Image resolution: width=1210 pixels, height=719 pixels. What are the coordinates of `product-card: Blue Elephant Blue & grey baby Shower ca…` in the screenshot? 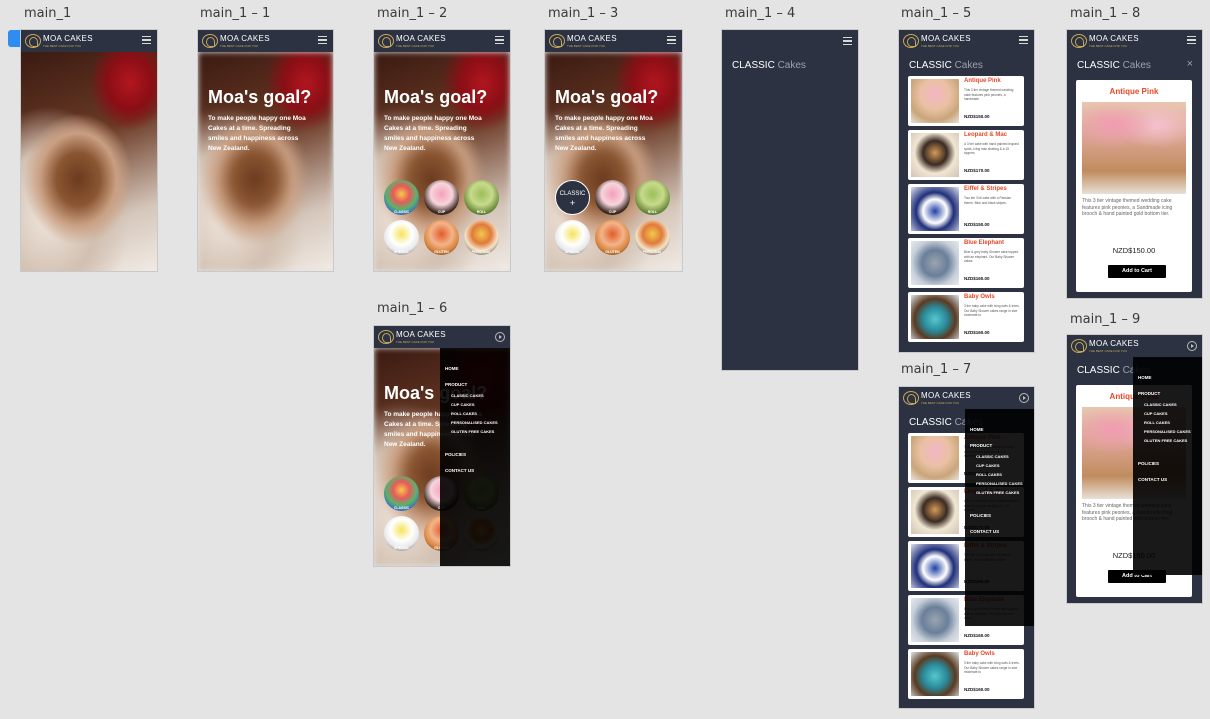 It's located at (966, 263).